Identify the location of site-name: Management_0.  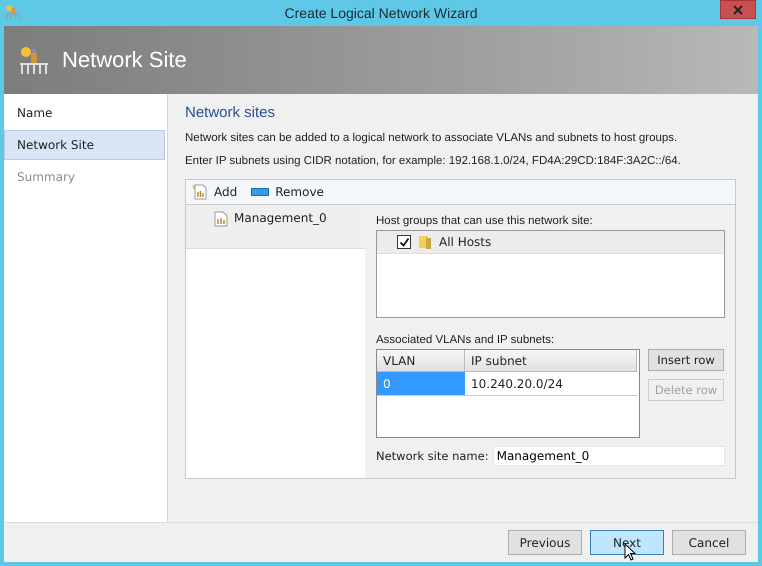
(280, 218).